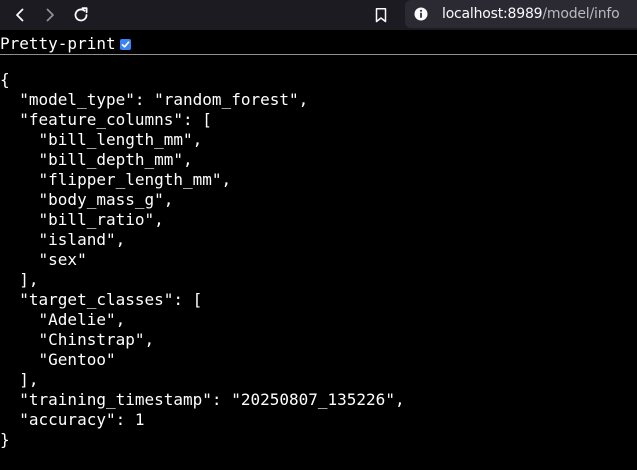 The height and width of the screenshot is (470, 637). Describe the element at coordinates (43, 259) in the screenshot. I see `json-line: "sex"` at that location.